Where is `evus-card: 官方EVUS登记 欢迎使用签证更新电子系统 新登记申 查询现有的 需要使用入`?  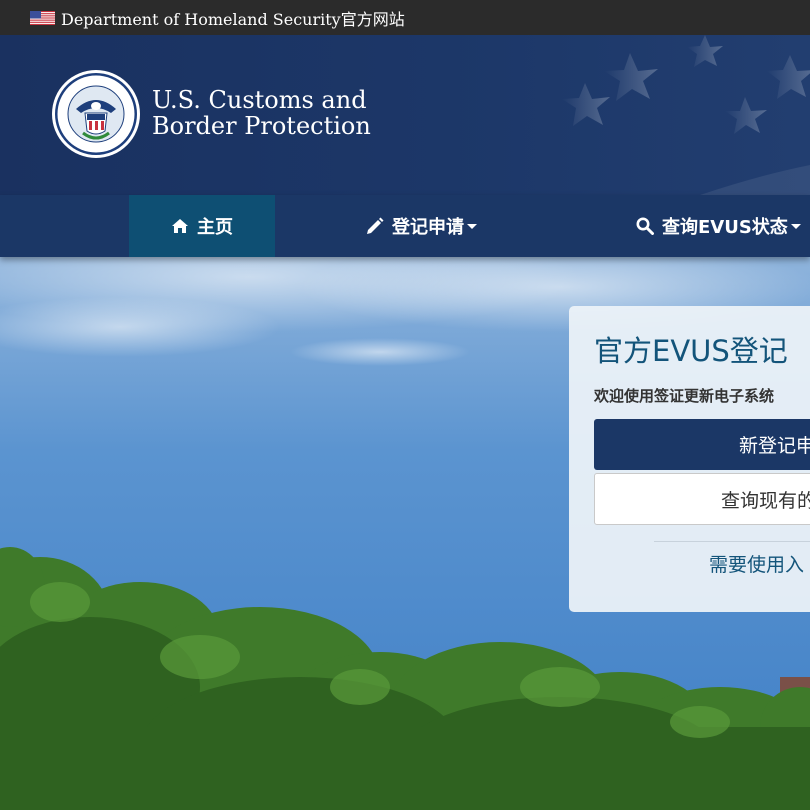
evus-card: 官方EVUS登记 欢迎使用签证更新电子系统 新登记申 查询现有的 需要使用入 is located at coordinates (689, 459).